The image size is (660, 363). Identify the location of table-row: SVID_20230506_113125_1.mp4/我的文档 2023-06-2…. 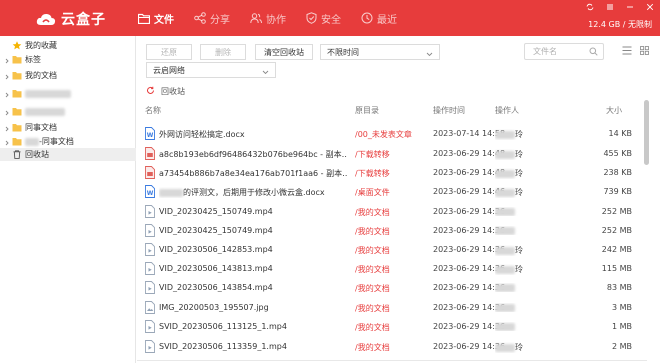
(388, 326).